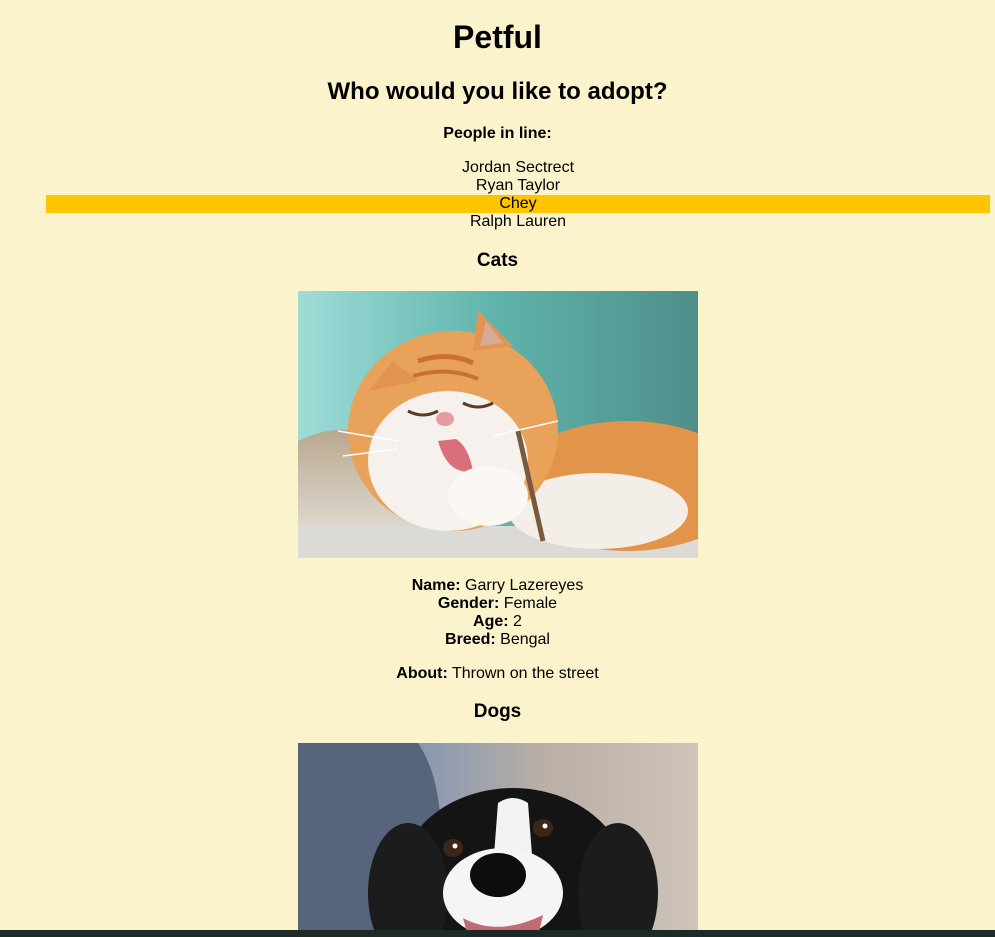  I want to click on black-white-dog-photo-icon, so click(498, 840).